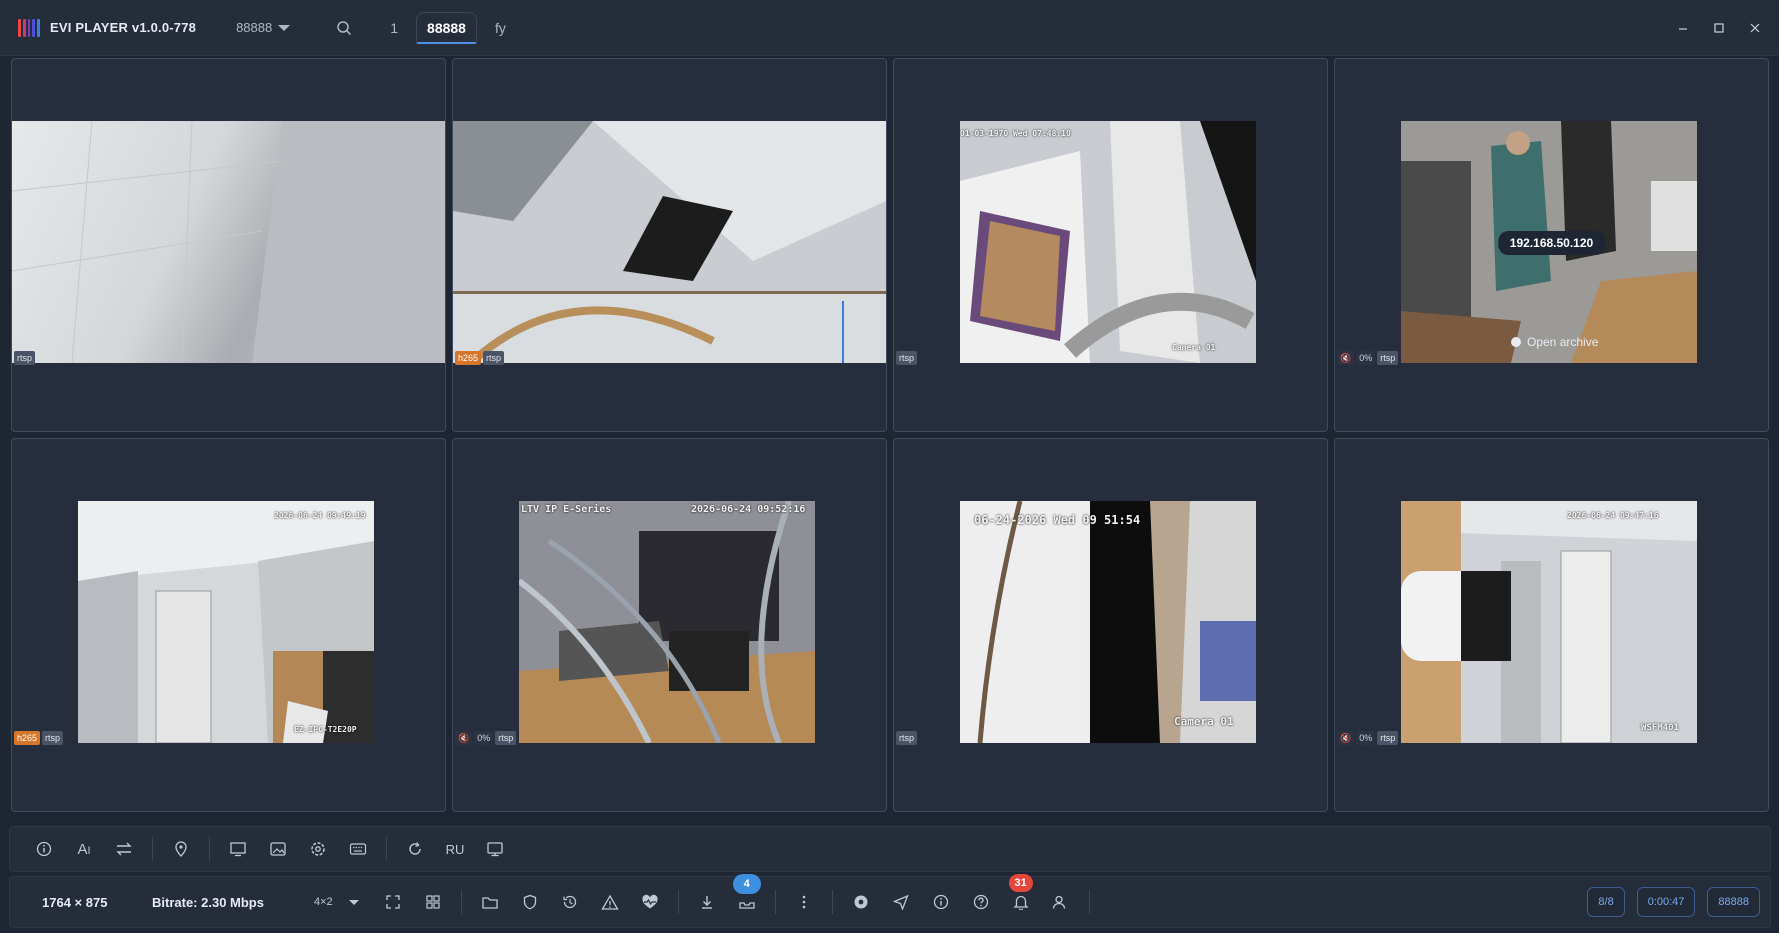 Image resolution: width=1779 pixels, height=933 pixels. Describe the element at coordinates (468, 358) in the screenshot. I see `codec-badge: h265` at that location.